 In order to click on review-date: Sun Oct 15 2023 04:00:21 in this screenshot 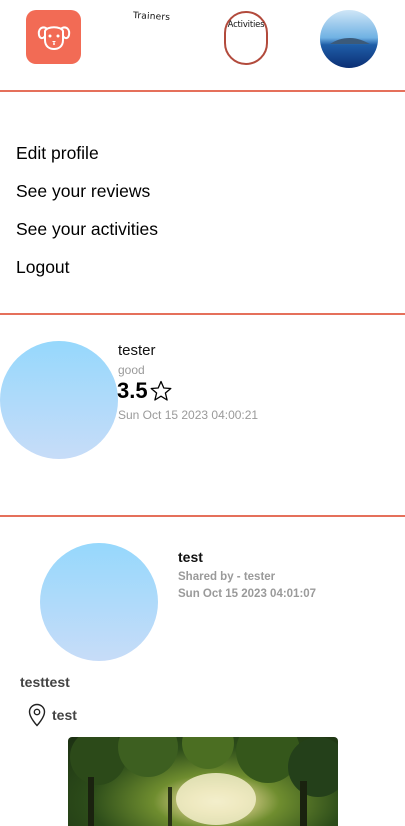, I will do `click(188, 415)`.